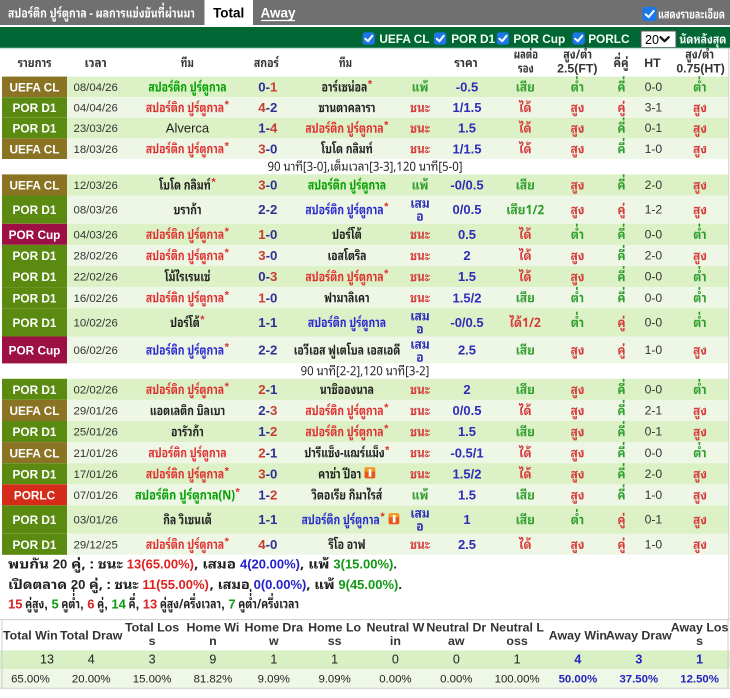 The height and width of the screenshot is (698, 730). What do you see at coordinates (654, 108) in the screenshot?
I see `svg-text: 3-1` at bounding box center [654, 108].